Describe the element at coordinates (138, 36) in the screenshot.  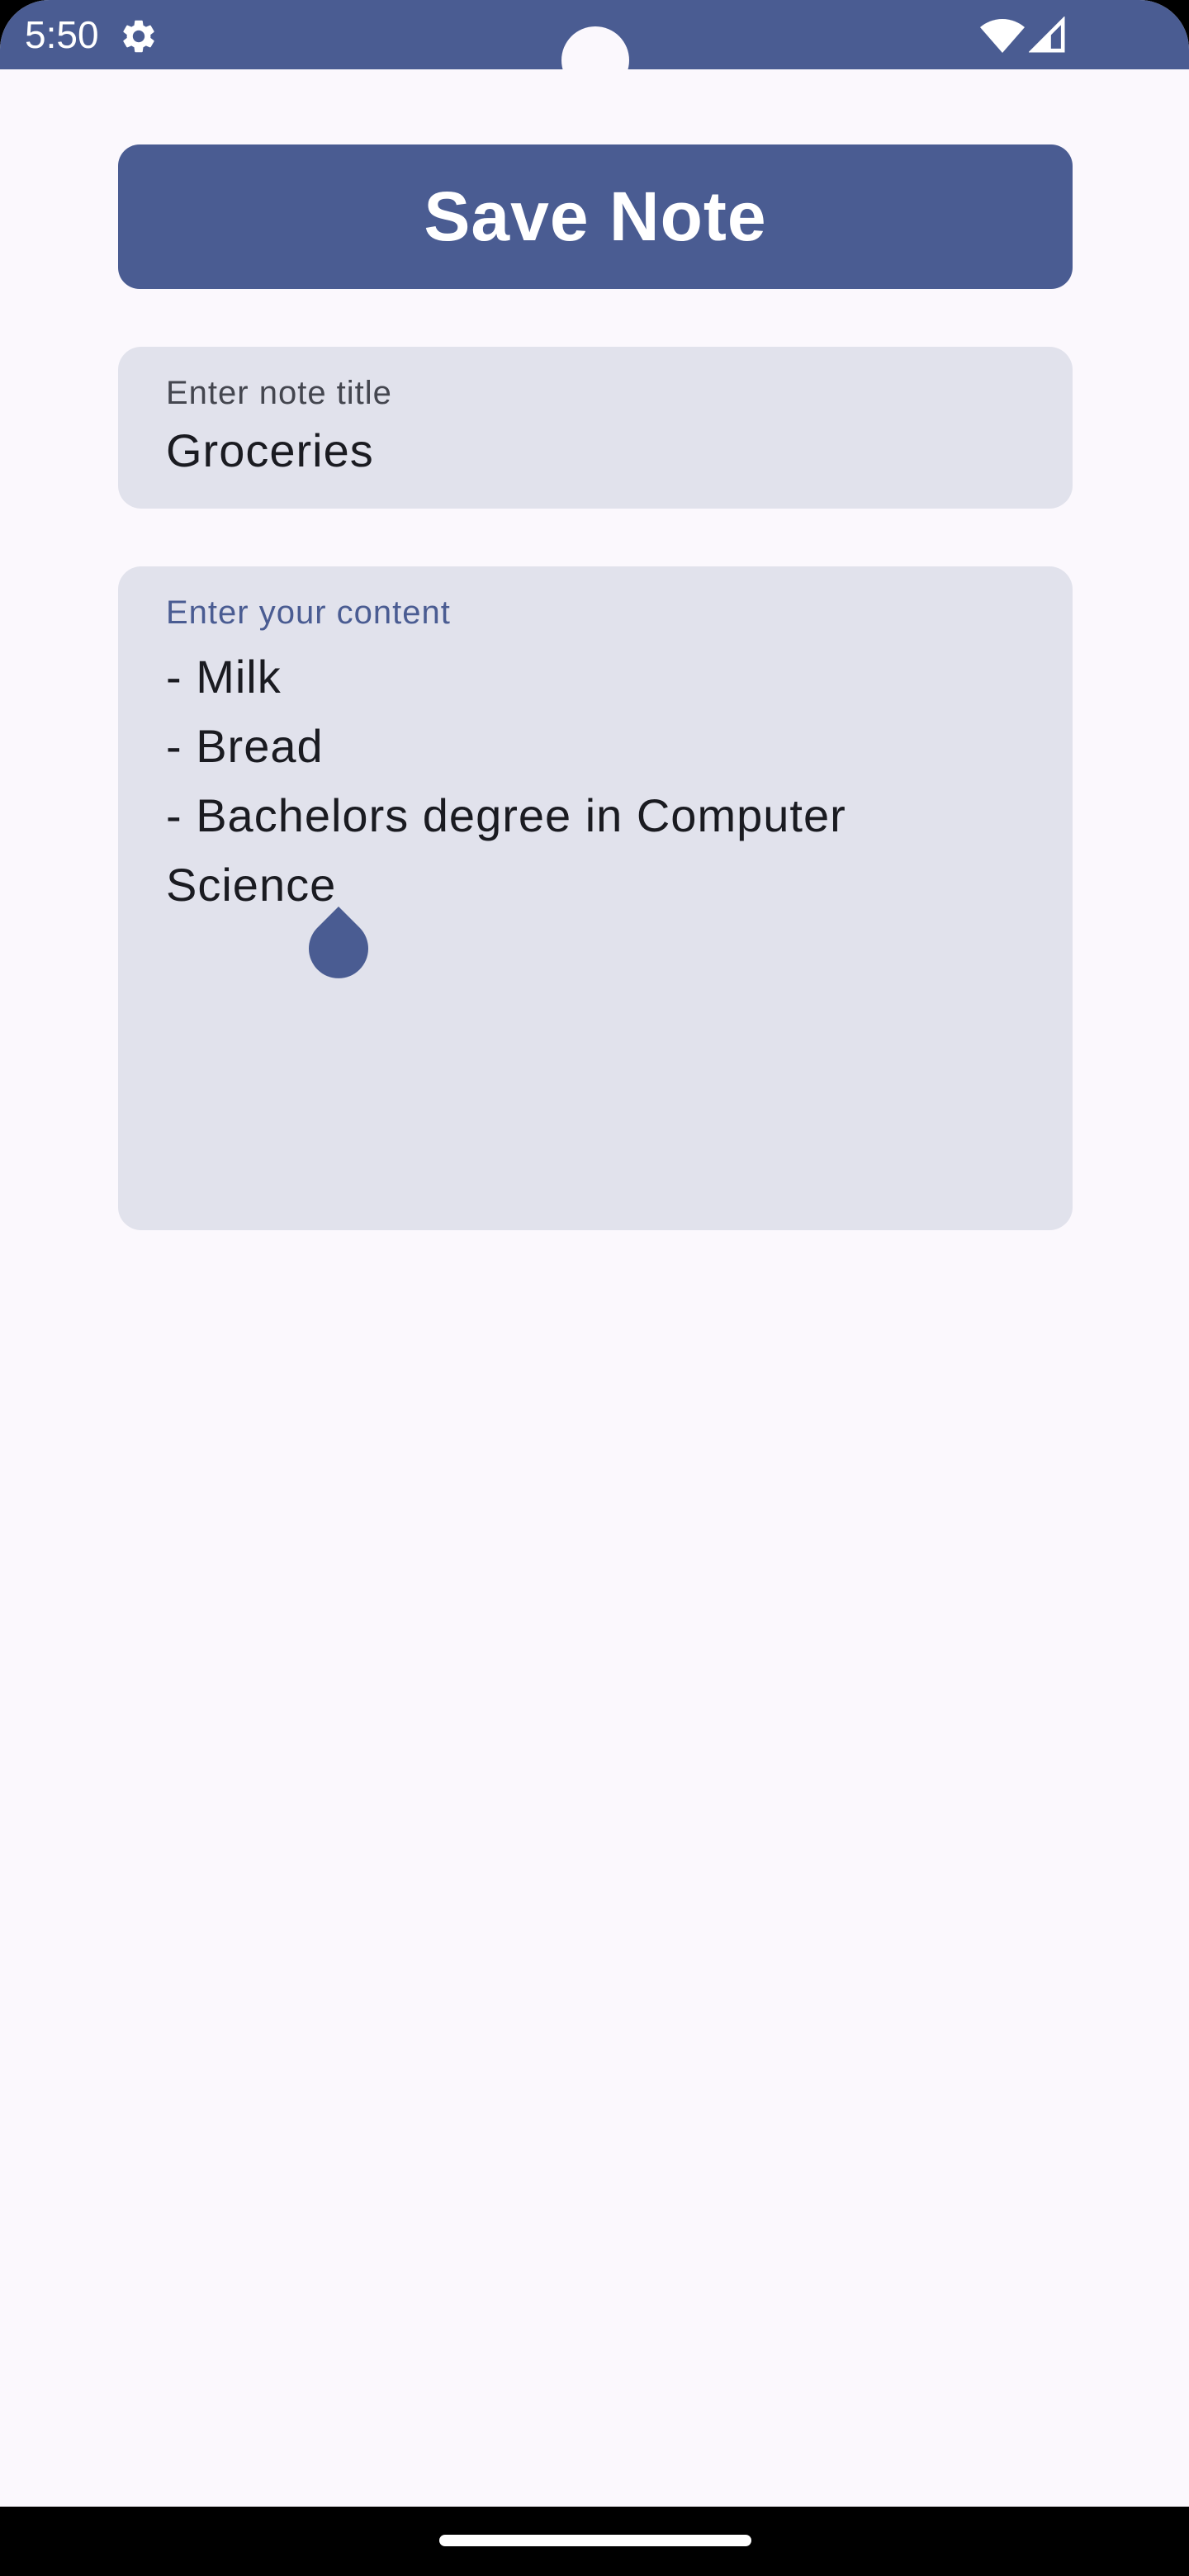
I see `gear-icon` at that location.